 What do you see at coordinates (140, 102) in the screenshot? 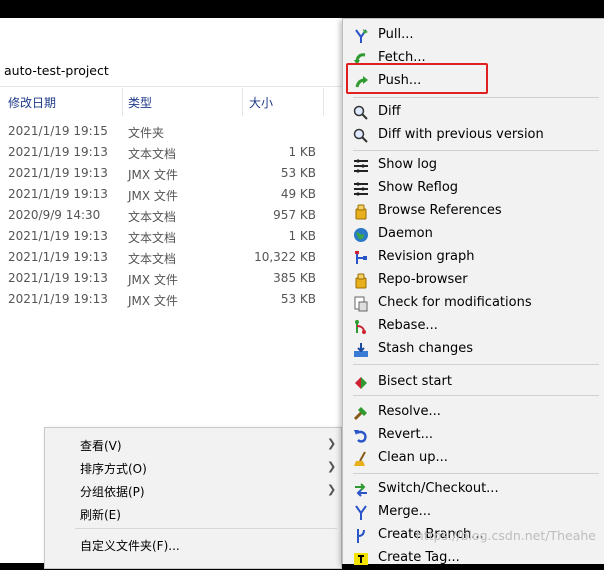
I see `column-header-type: 类型` at bounding box center [140, 102].